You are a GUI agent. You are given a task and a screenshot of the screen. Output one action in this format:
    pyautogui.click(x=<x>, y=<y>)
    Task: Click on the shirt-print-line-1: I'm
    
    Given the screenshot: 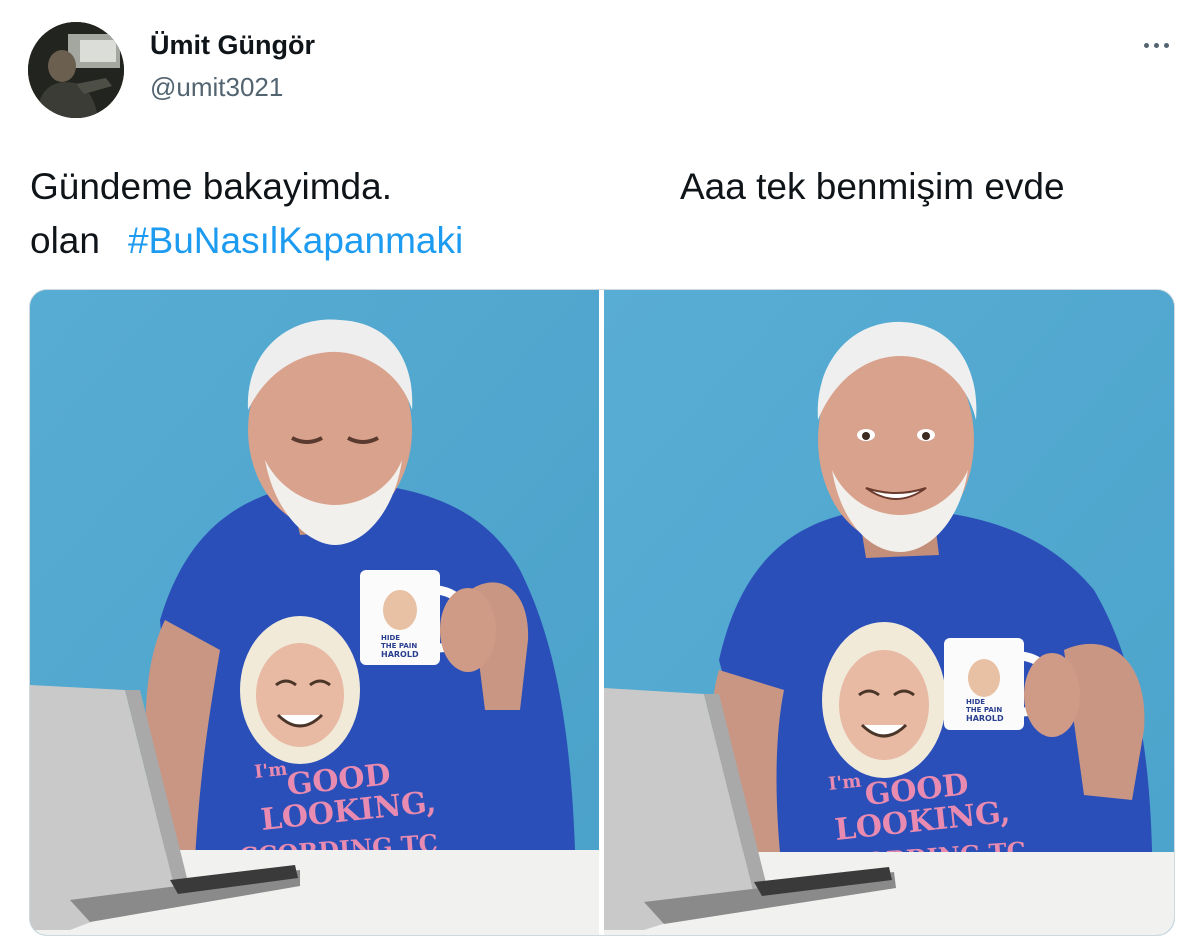 What is the action you would take?
    pyautogui.click(x=270, y=771)
    